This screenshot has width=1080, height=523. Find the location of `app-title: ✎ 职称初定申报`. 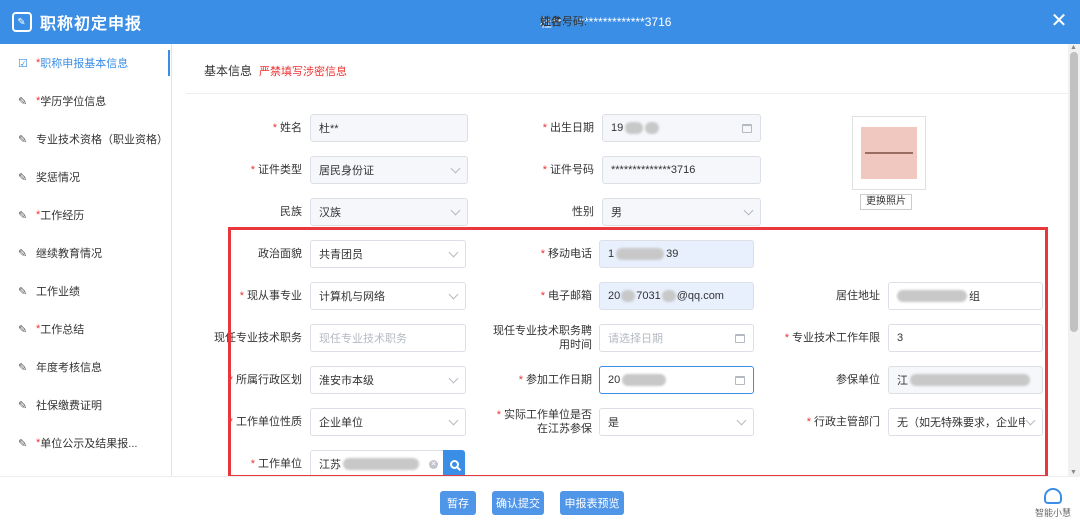

app-title: ✎ 职称初定申报 is located at coordinates (77, 22).